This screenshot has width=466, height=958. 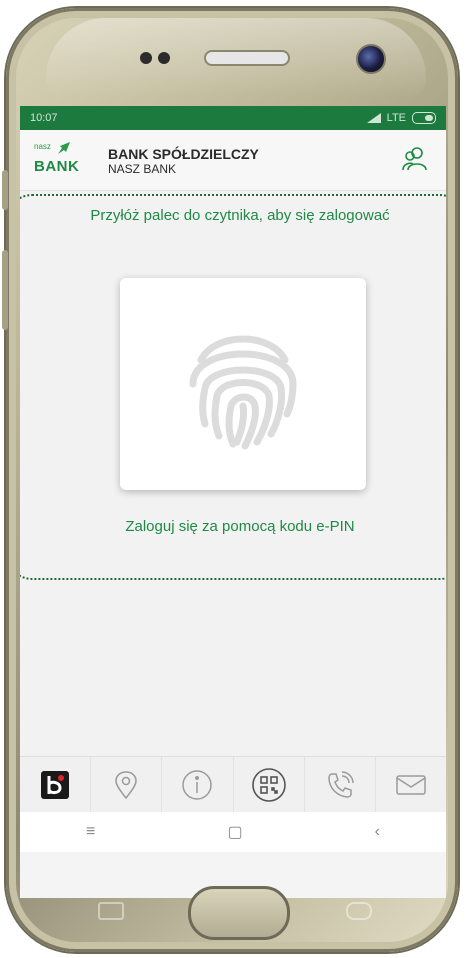 I want to click on volume-down-button, so click(x=5, y=290).